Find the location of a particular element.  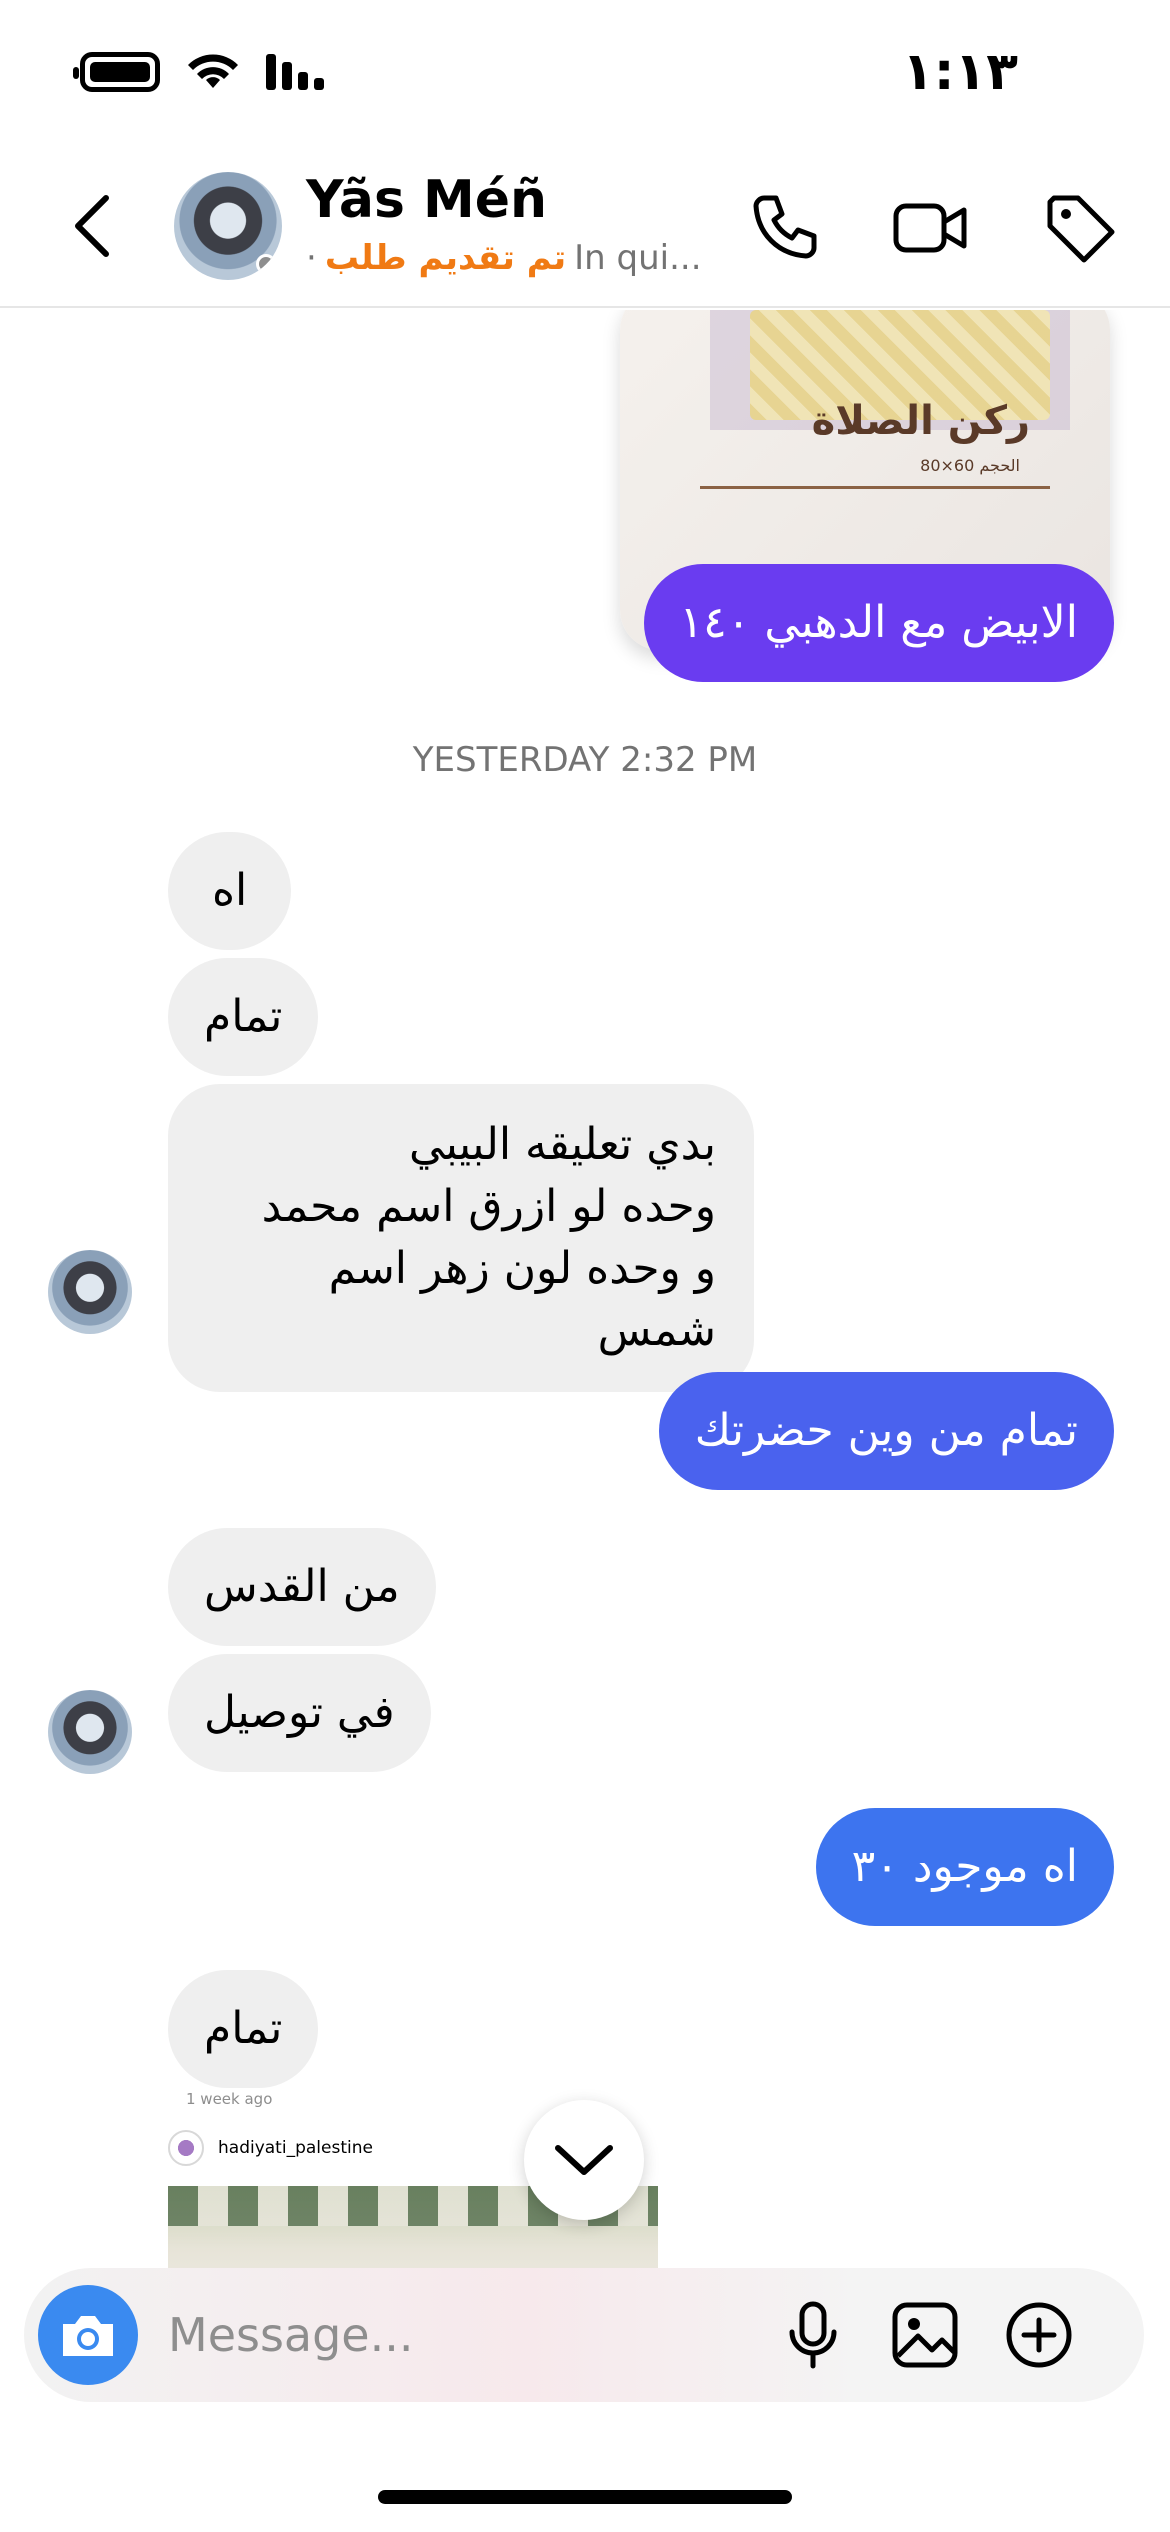

back-button is located at coordinates (92, 226).